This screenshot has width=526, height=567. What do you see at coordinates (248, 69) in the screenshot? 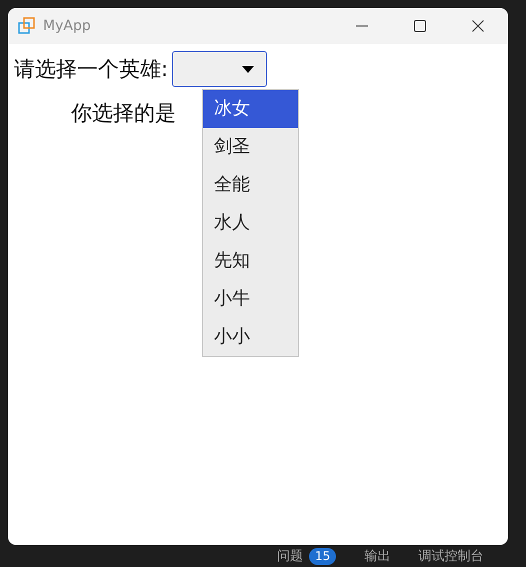
I see `caret-icon` at bounding box center [248, 69].